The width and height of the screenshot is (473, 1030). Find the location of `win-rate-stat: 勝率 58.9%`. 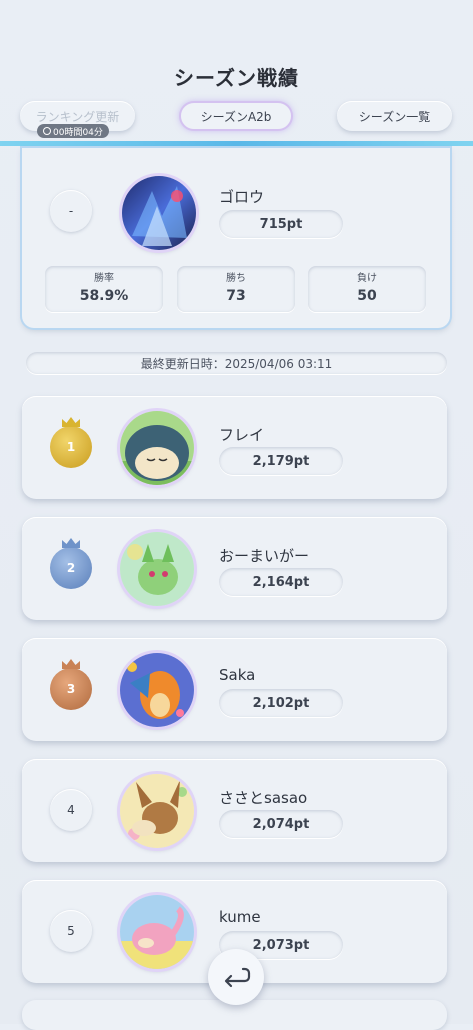

win-rate-stat: 勝率 58.9% is located at coordinates (104, 289).